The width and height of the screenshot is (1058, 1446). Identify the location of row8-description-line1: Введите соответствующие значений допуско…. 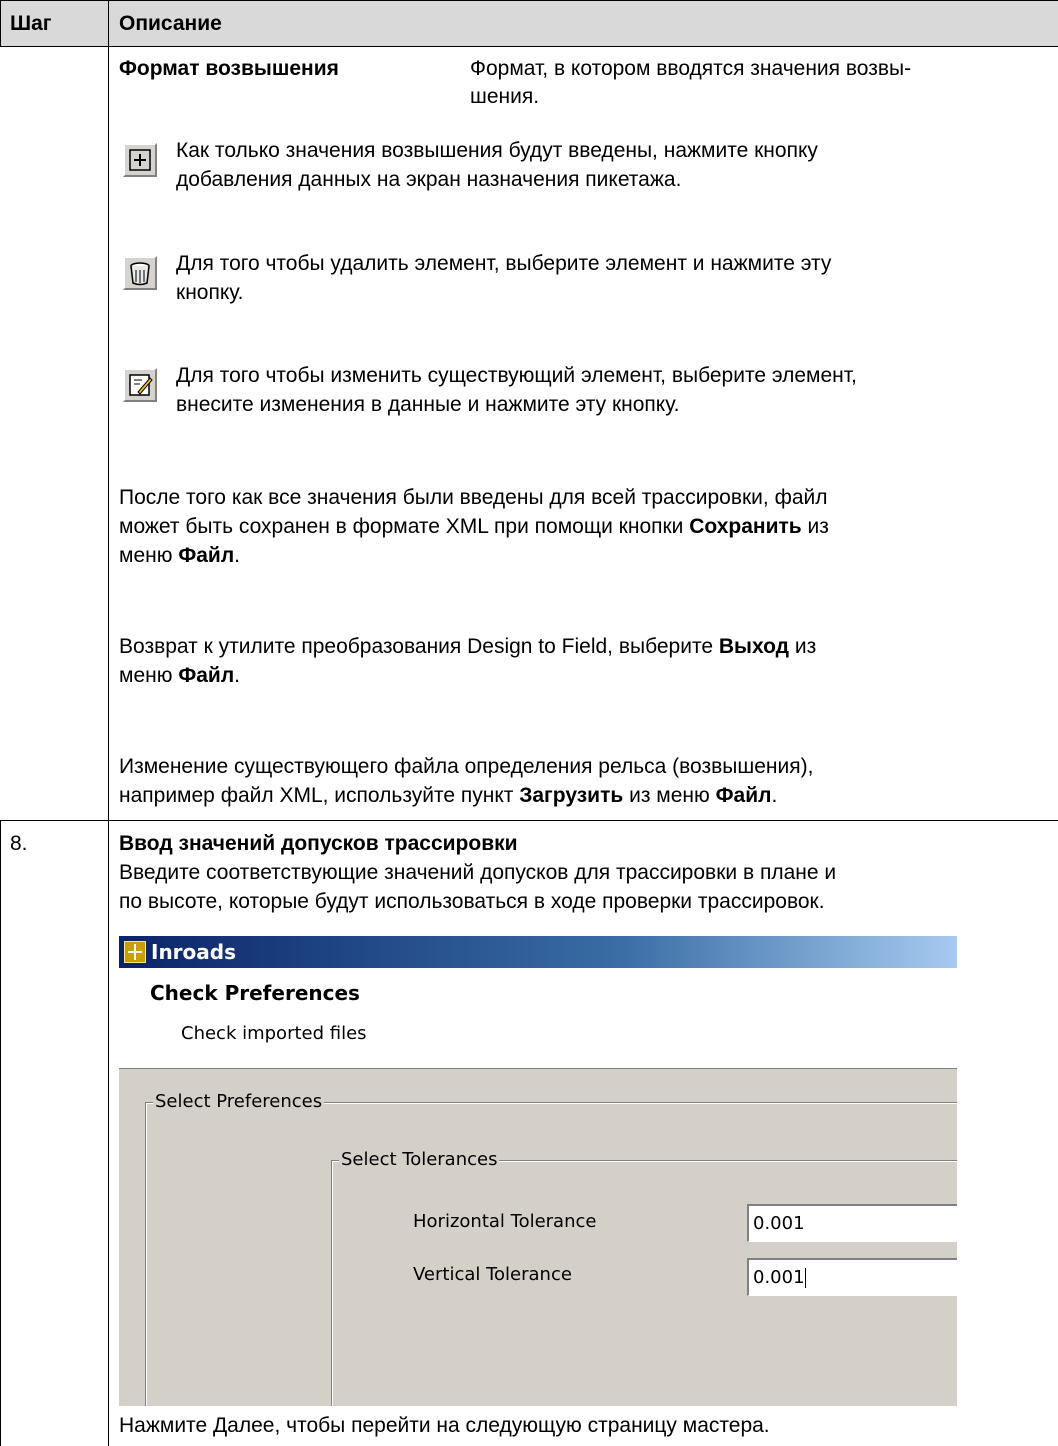
(478, 872).